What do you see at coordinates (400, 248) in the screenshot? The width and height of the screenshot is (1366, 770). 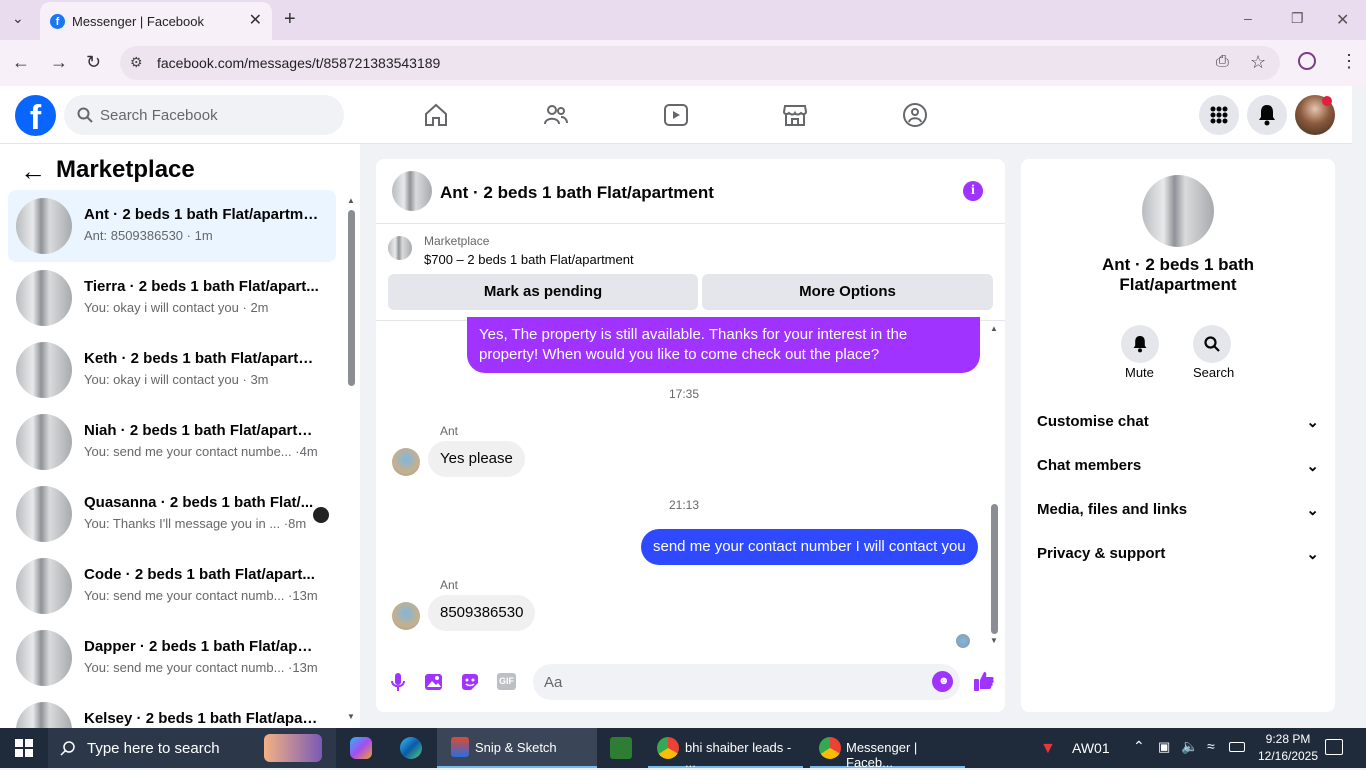 I see `listing-thumbnail` at bounding box center [400, 248].